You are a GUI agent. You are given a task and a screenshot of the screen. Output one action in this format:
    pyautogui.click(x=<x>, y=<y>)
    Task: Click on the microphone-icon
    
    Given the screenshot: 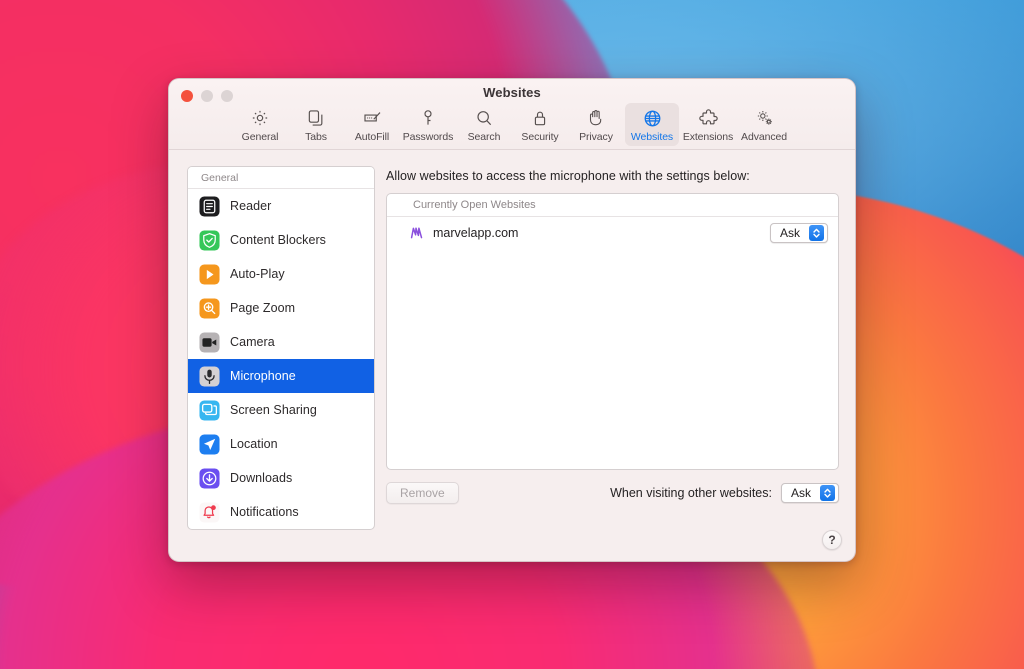 What is the action you would take?
    pyautogui.click(x=209, y=376)
    